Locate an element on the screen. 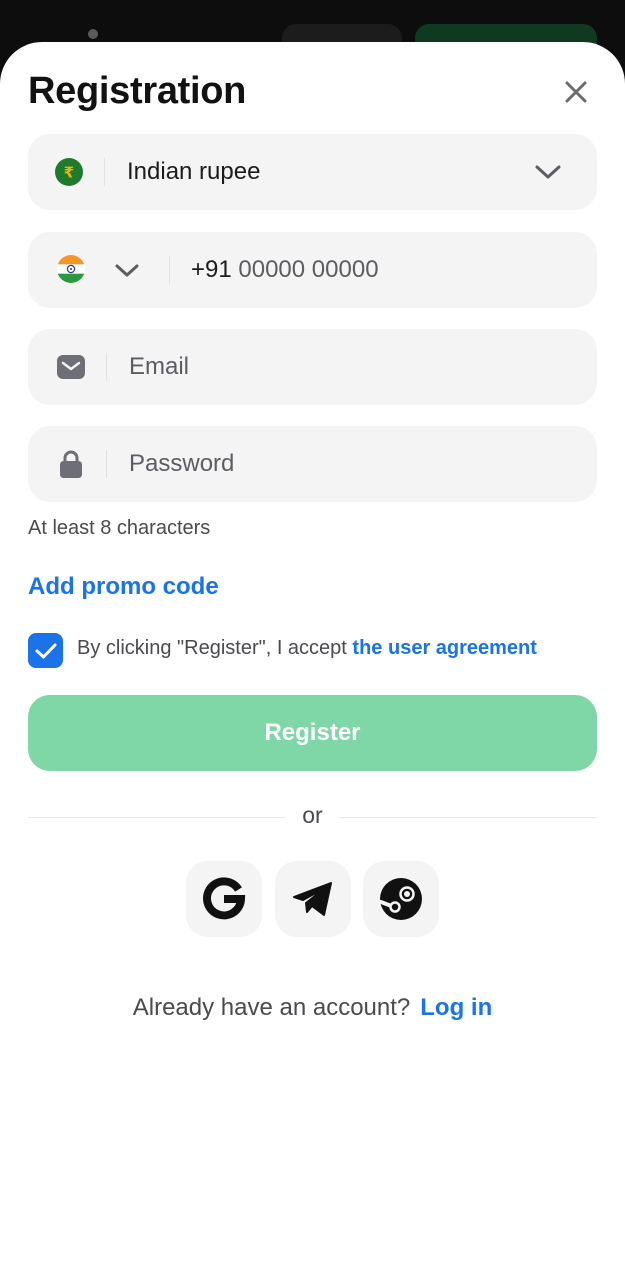  close-button is located at coordinates (576, 92).